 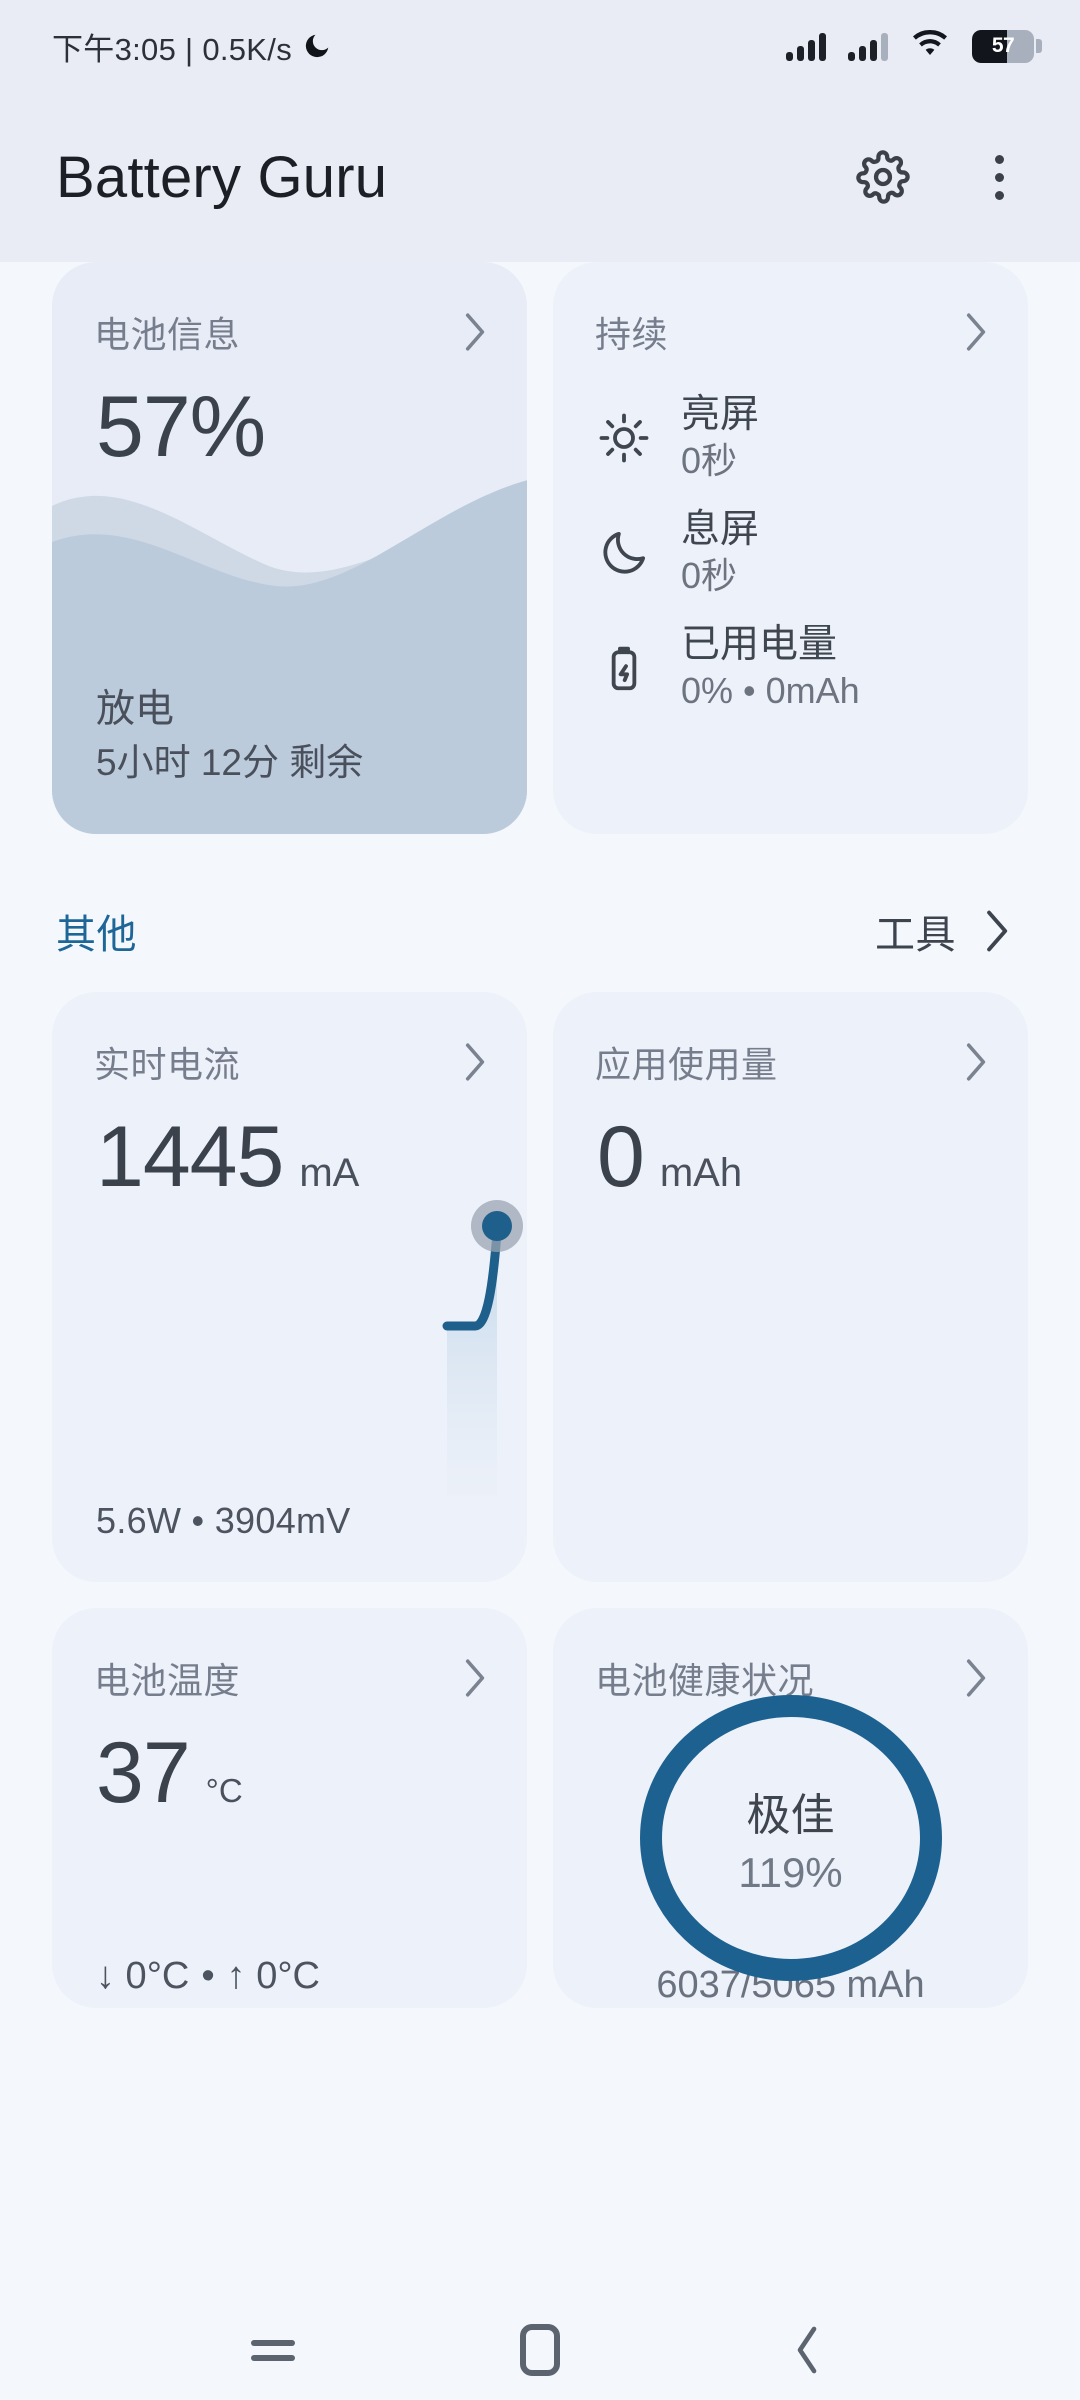 I want to click on battery-icon: 57, so click(x=1007, y=46).